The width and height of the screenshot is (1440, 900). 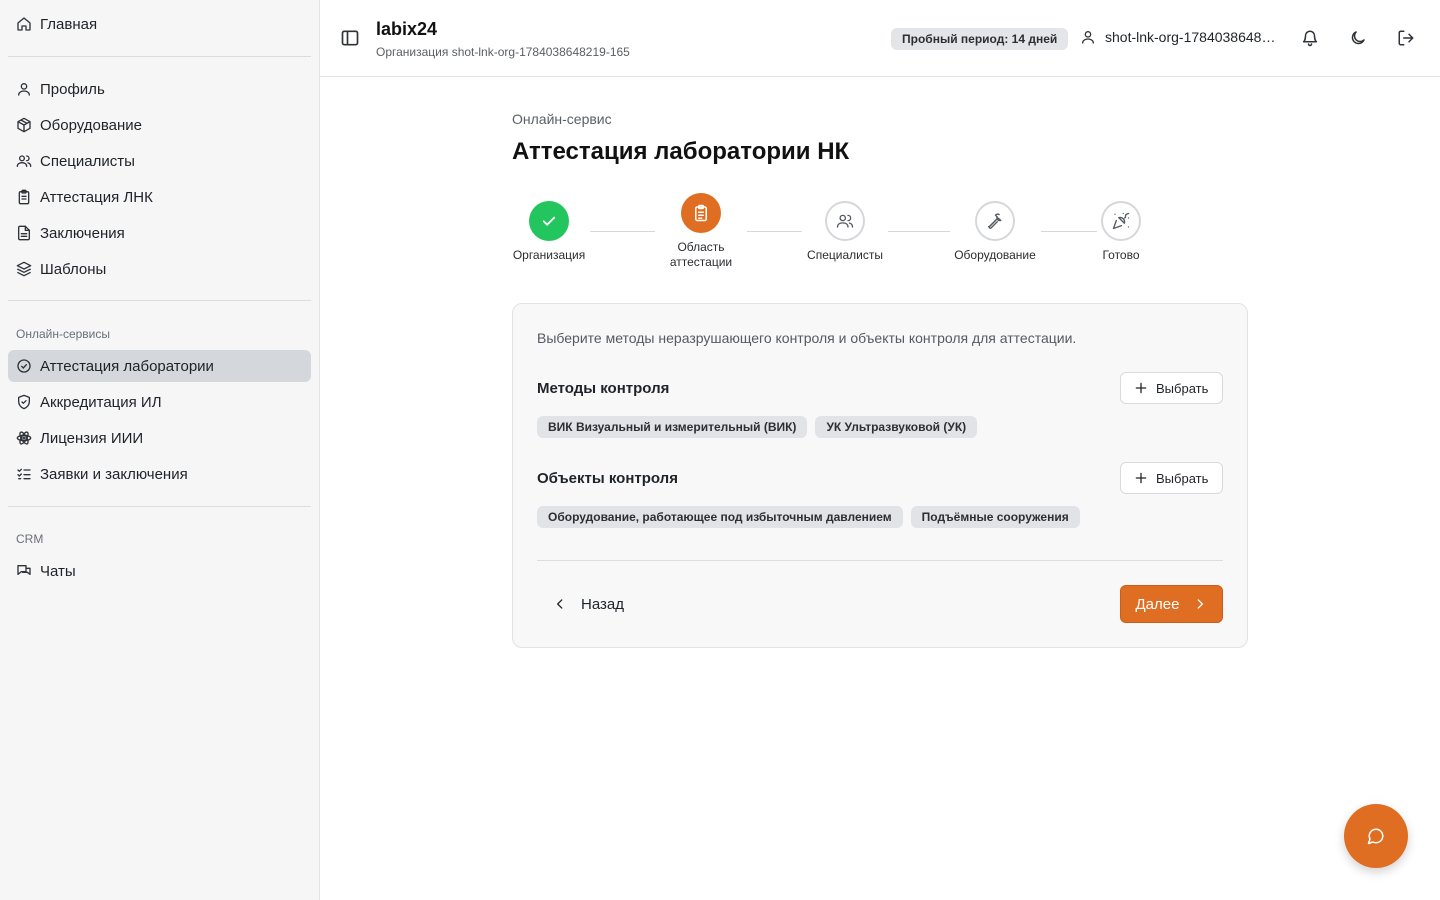 I want to click on sidebar-group-crm: CRM, so click(x=30, y=539).